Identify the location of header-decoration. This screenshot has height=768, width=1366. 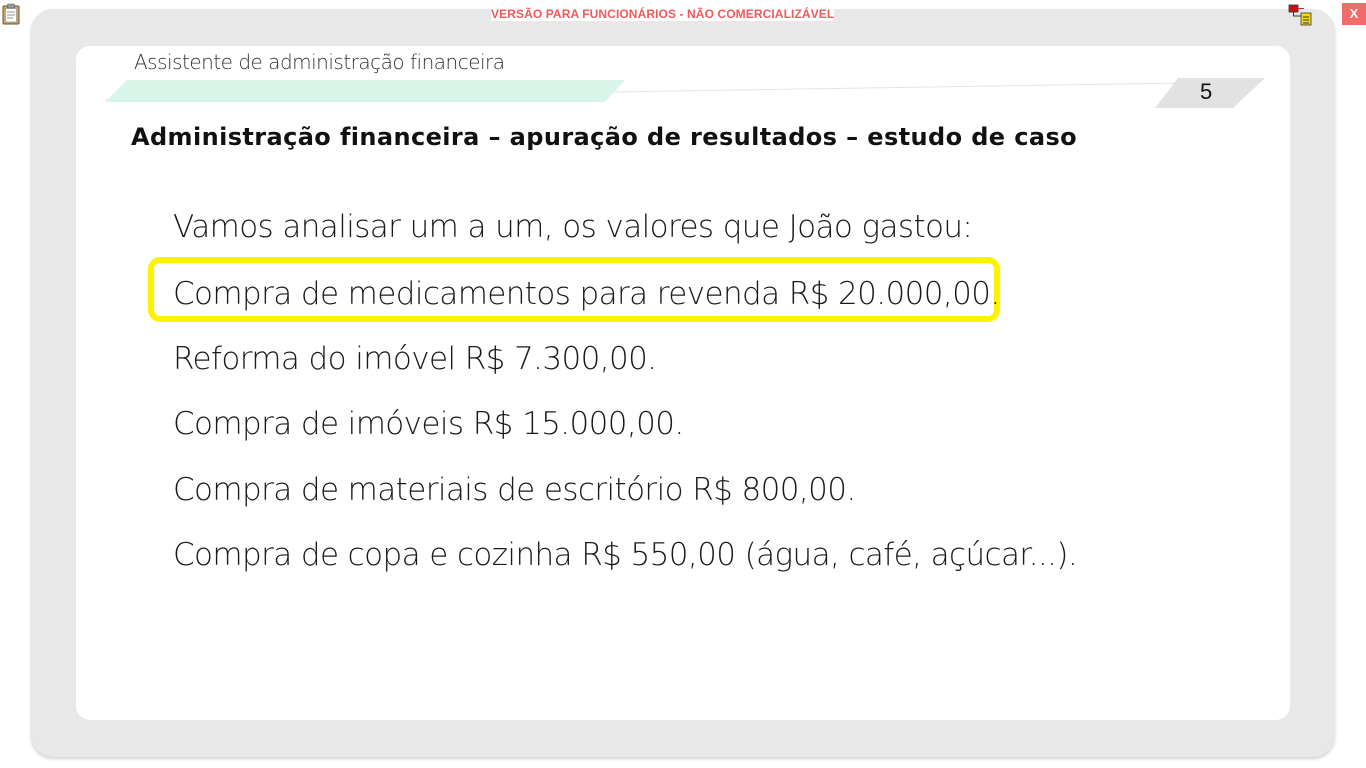
(685, 93).